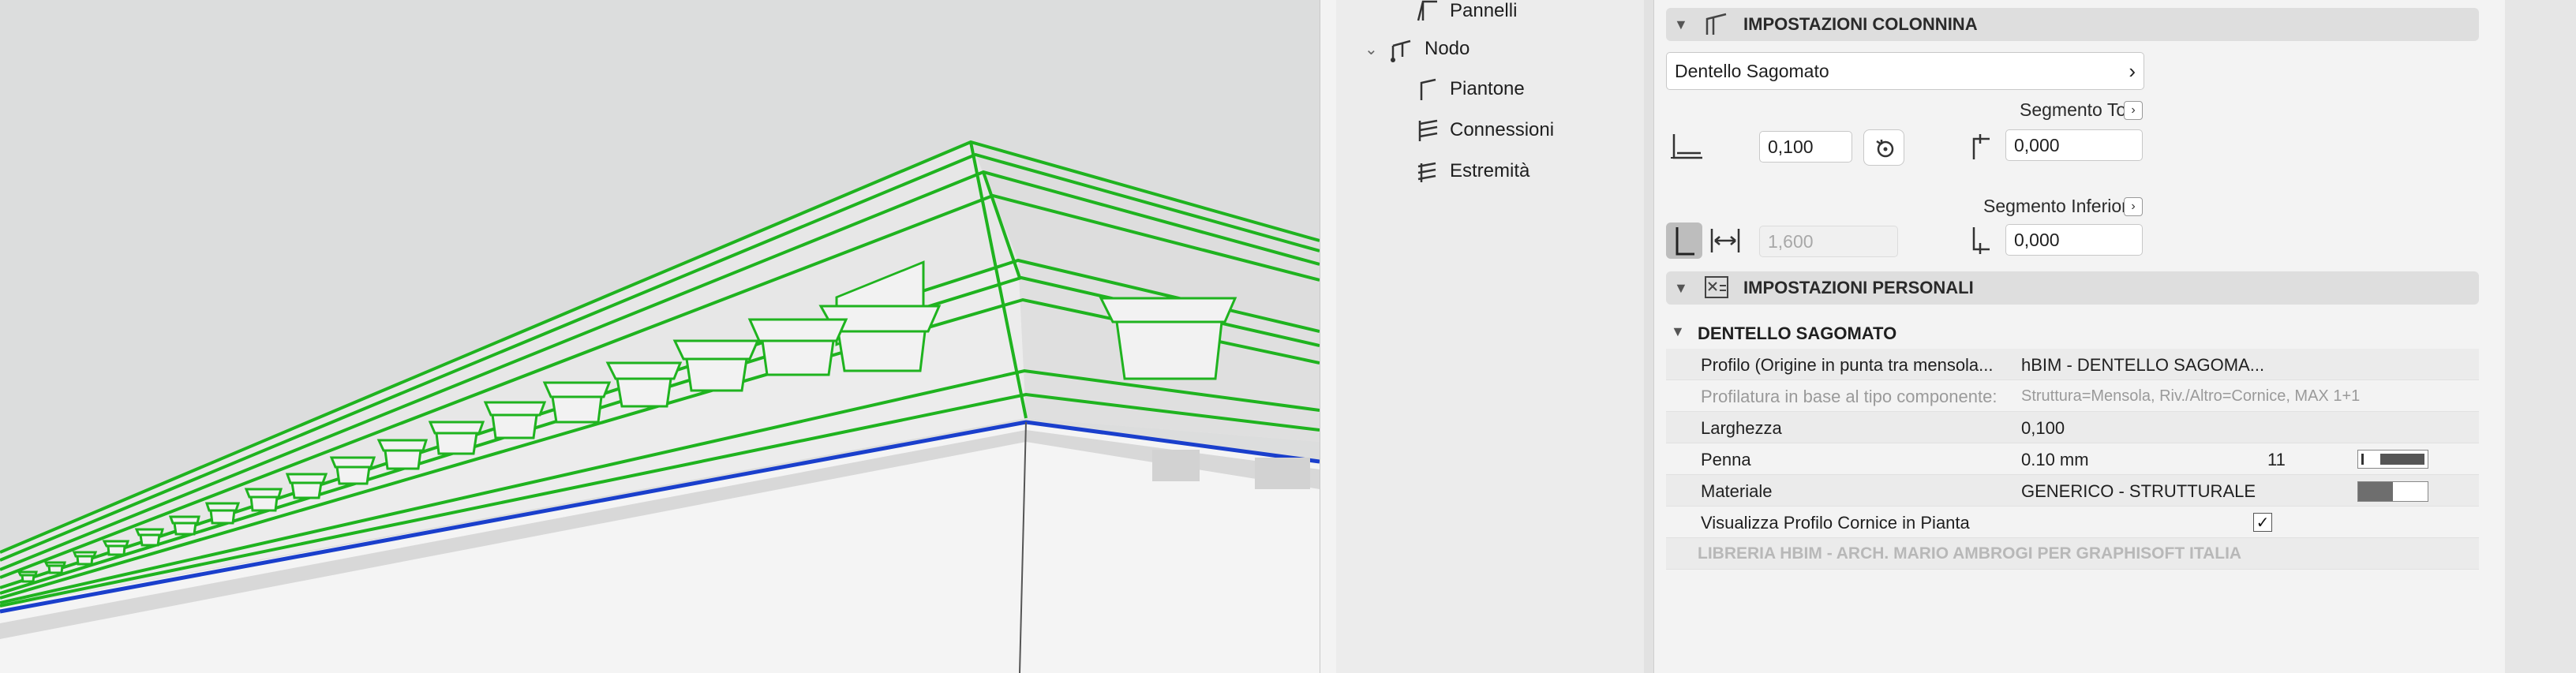 The image size is (2576, 673). Describe the element at coordinates (2037, 239) in the screenshot. I see `segment-bottom-value: 0,000` at that location.